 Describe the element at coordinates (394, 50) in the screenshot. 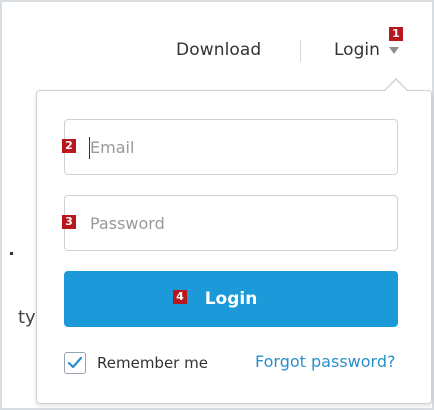

I see `caret-down-icon` at that location.